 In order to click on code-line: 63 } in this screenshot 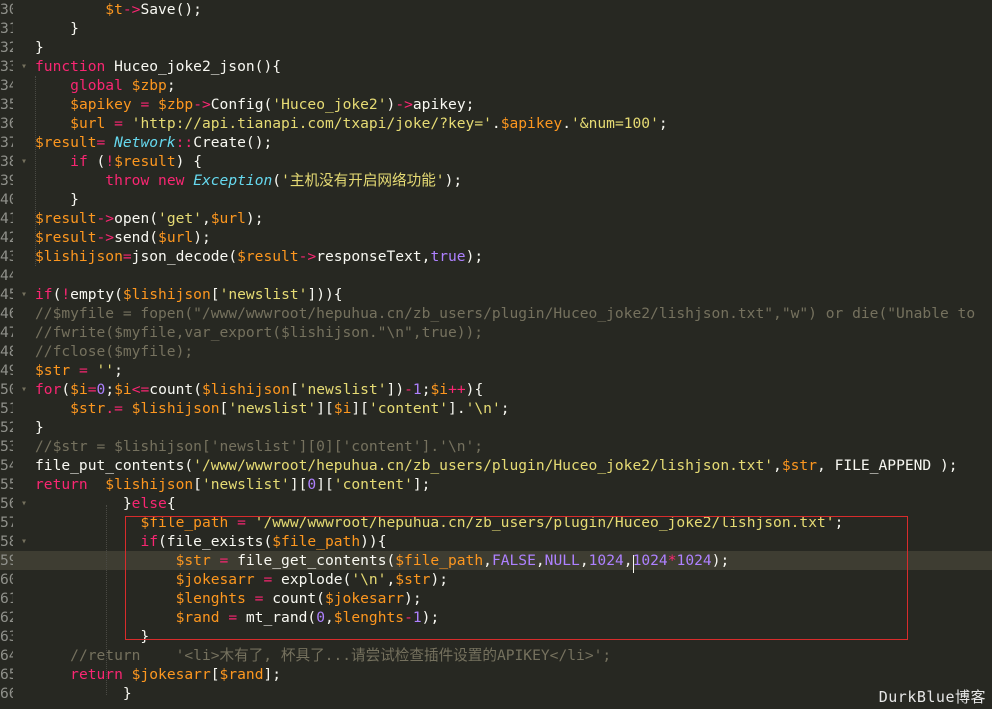, I will do `click(496, 636)`.